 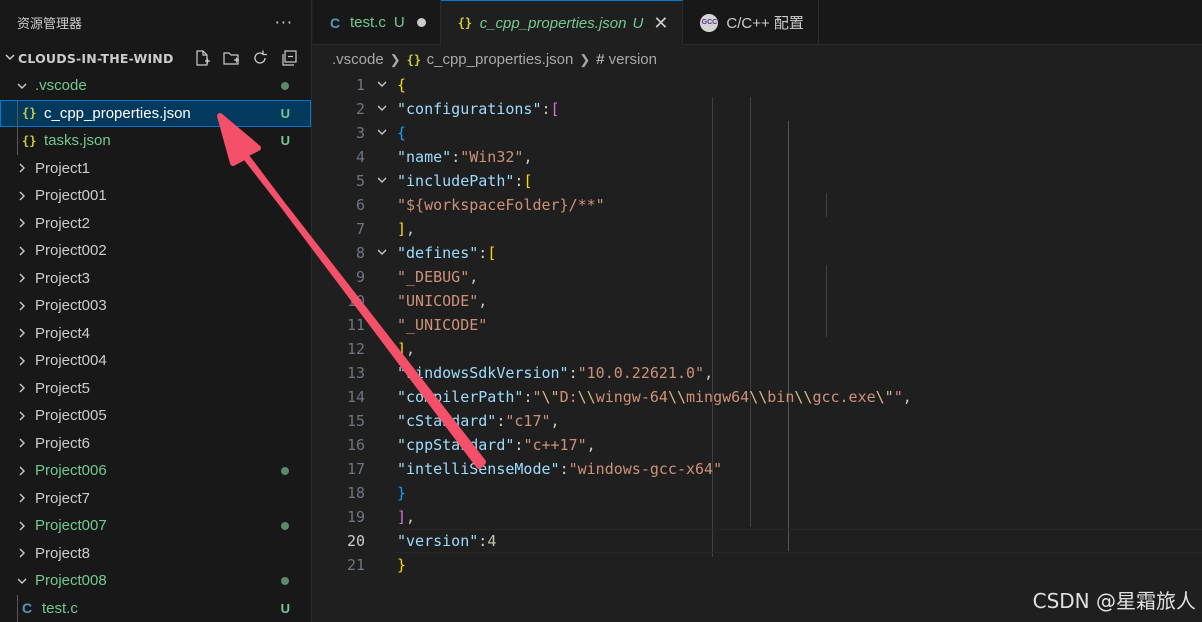 What do you see at coordinates (155, 554) in the screenshot?
I see `tree-item: Project8` at bounding box center [155, 554].